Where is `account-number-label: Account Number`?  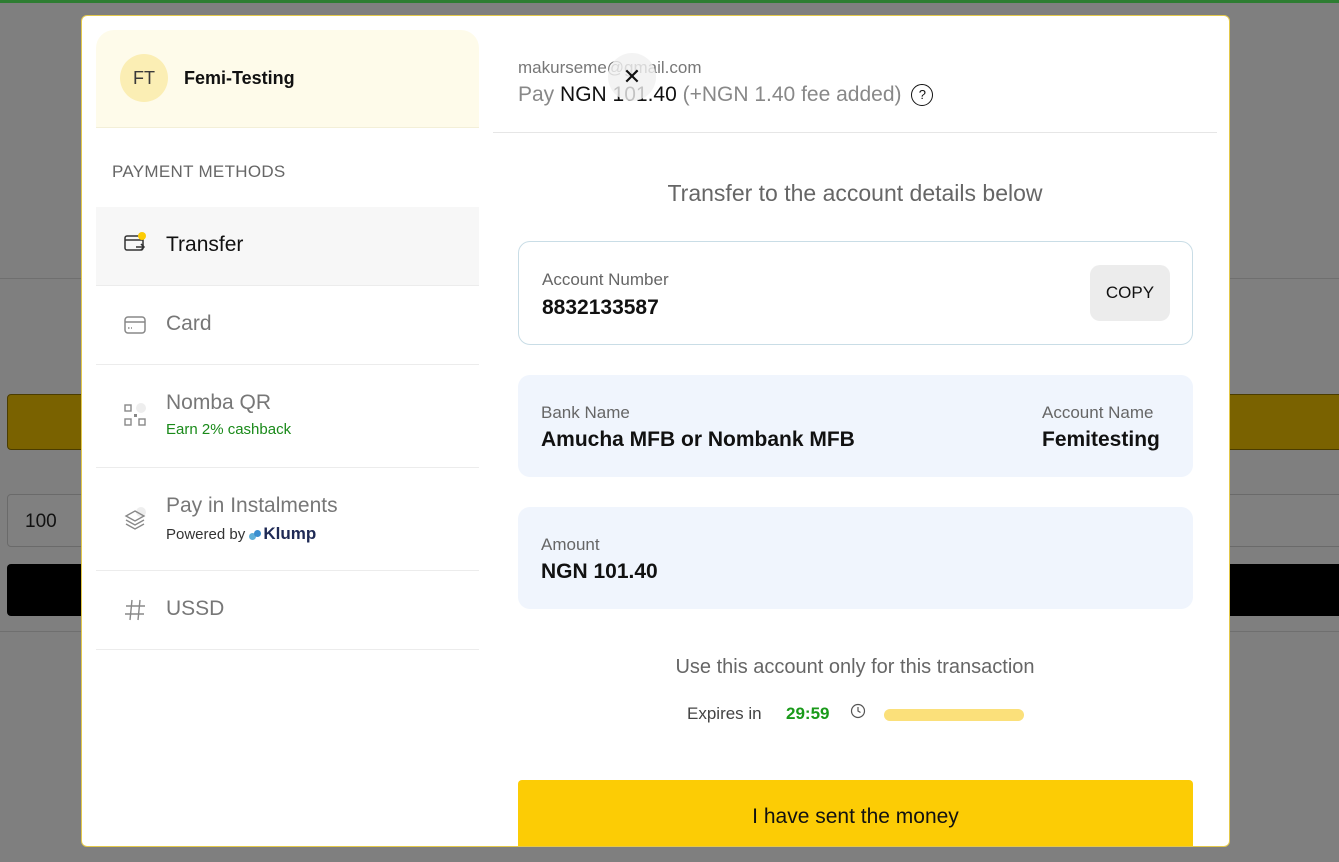
account-number-label: Account Number is located at coordinates (605, 279).